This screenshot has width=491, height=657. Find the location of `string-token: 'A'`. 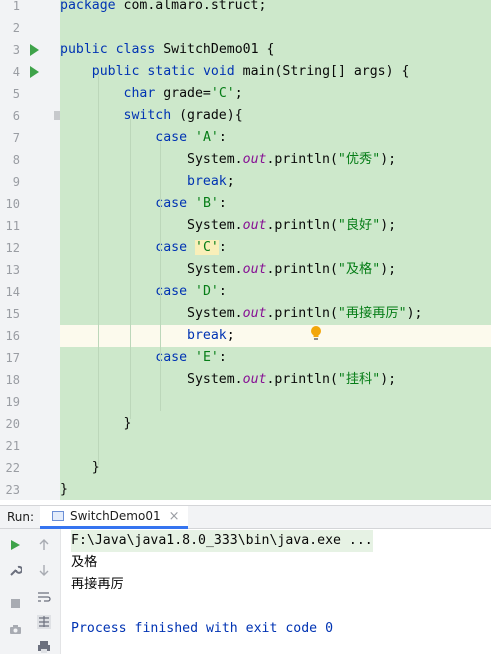

string-token: 'A' is located at coordinates (207, 137).